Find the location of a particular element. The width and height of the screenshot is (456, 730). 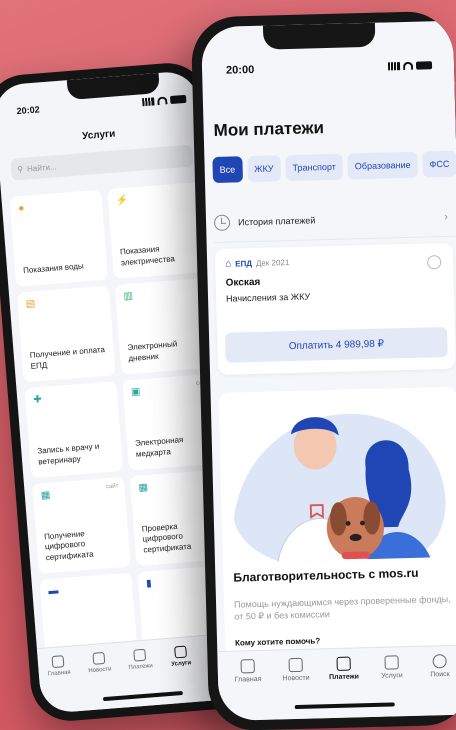

service-tile: ▤ Получение и оплата ЕПД is located at coordinates (66, 334).